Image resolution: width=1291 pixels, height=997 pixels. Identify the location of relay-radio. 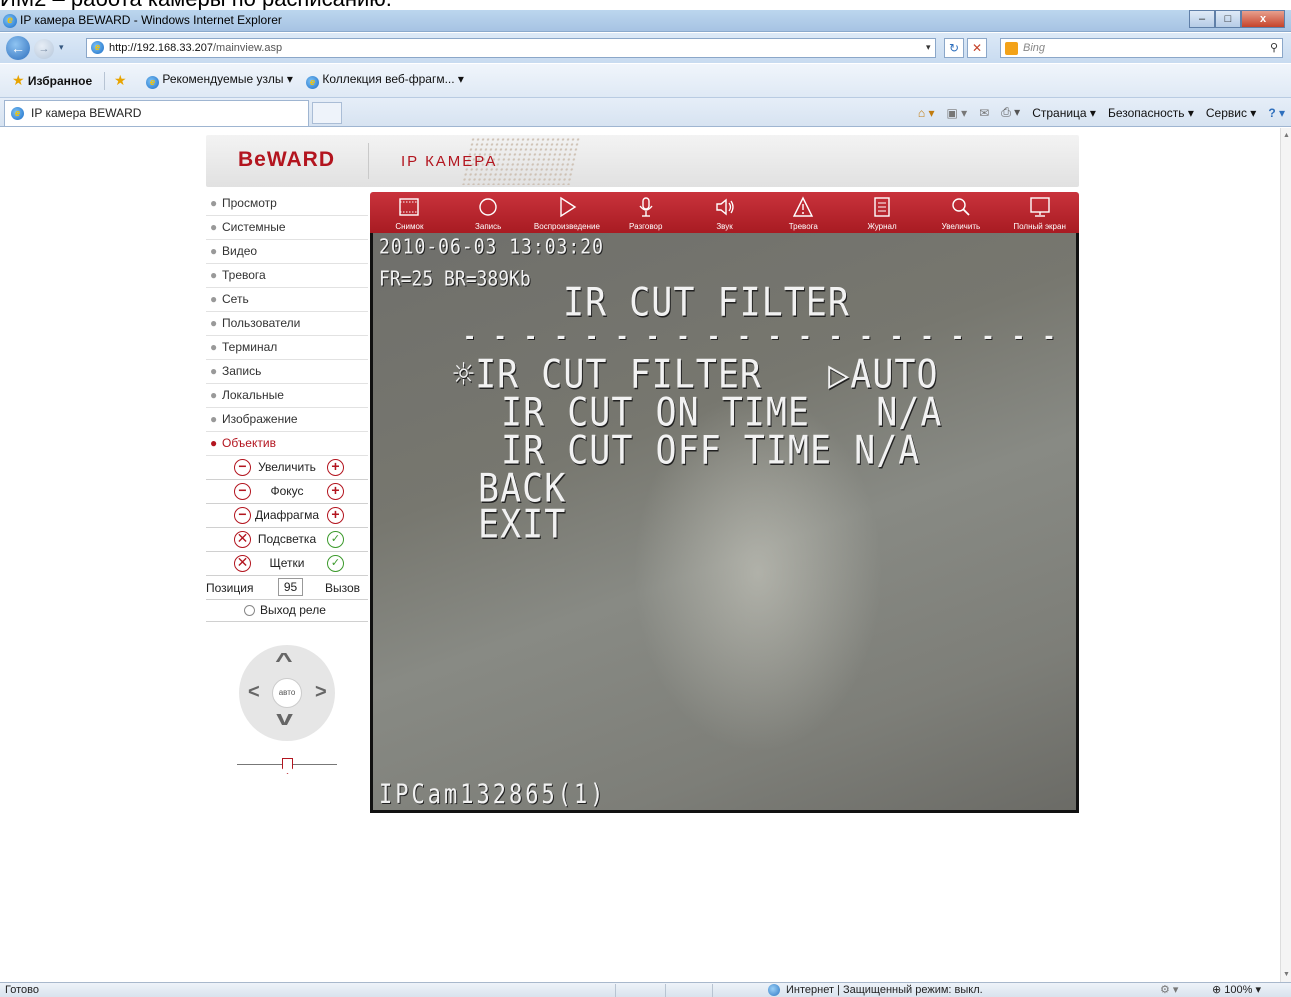
(249, 610).